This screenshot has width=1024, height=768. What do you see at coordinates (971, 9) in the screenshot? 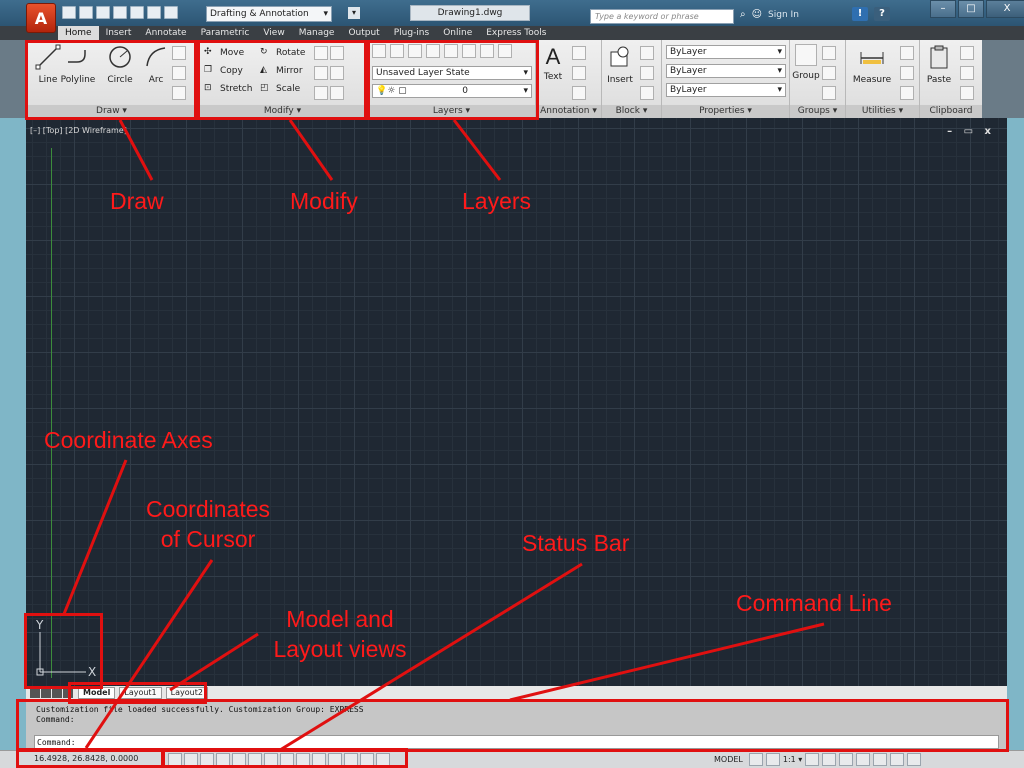
I see `restore-button: □` at bounding box center [971, 9].